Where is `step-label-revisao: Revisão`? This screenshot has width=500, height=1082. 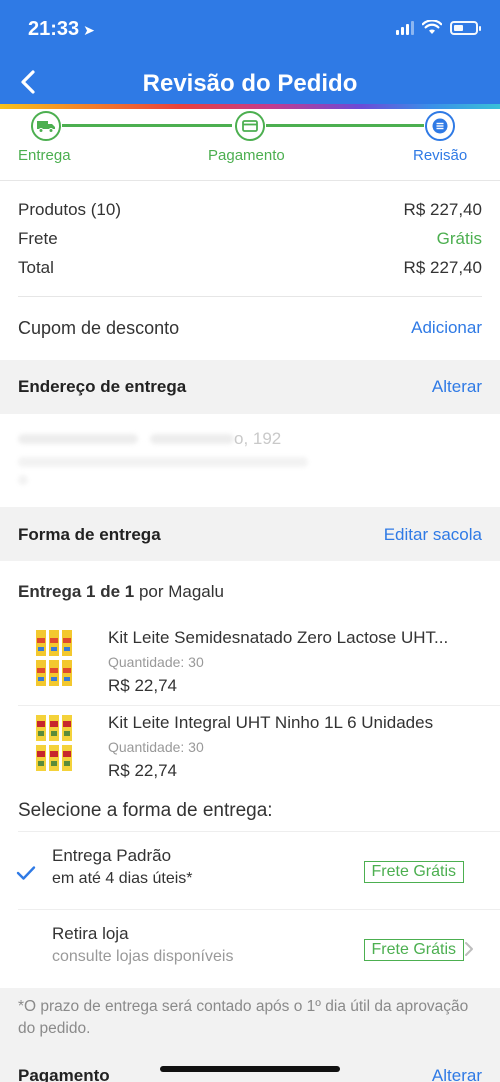
step-label-revisao: Revisão is located at coordinates (440, 155).